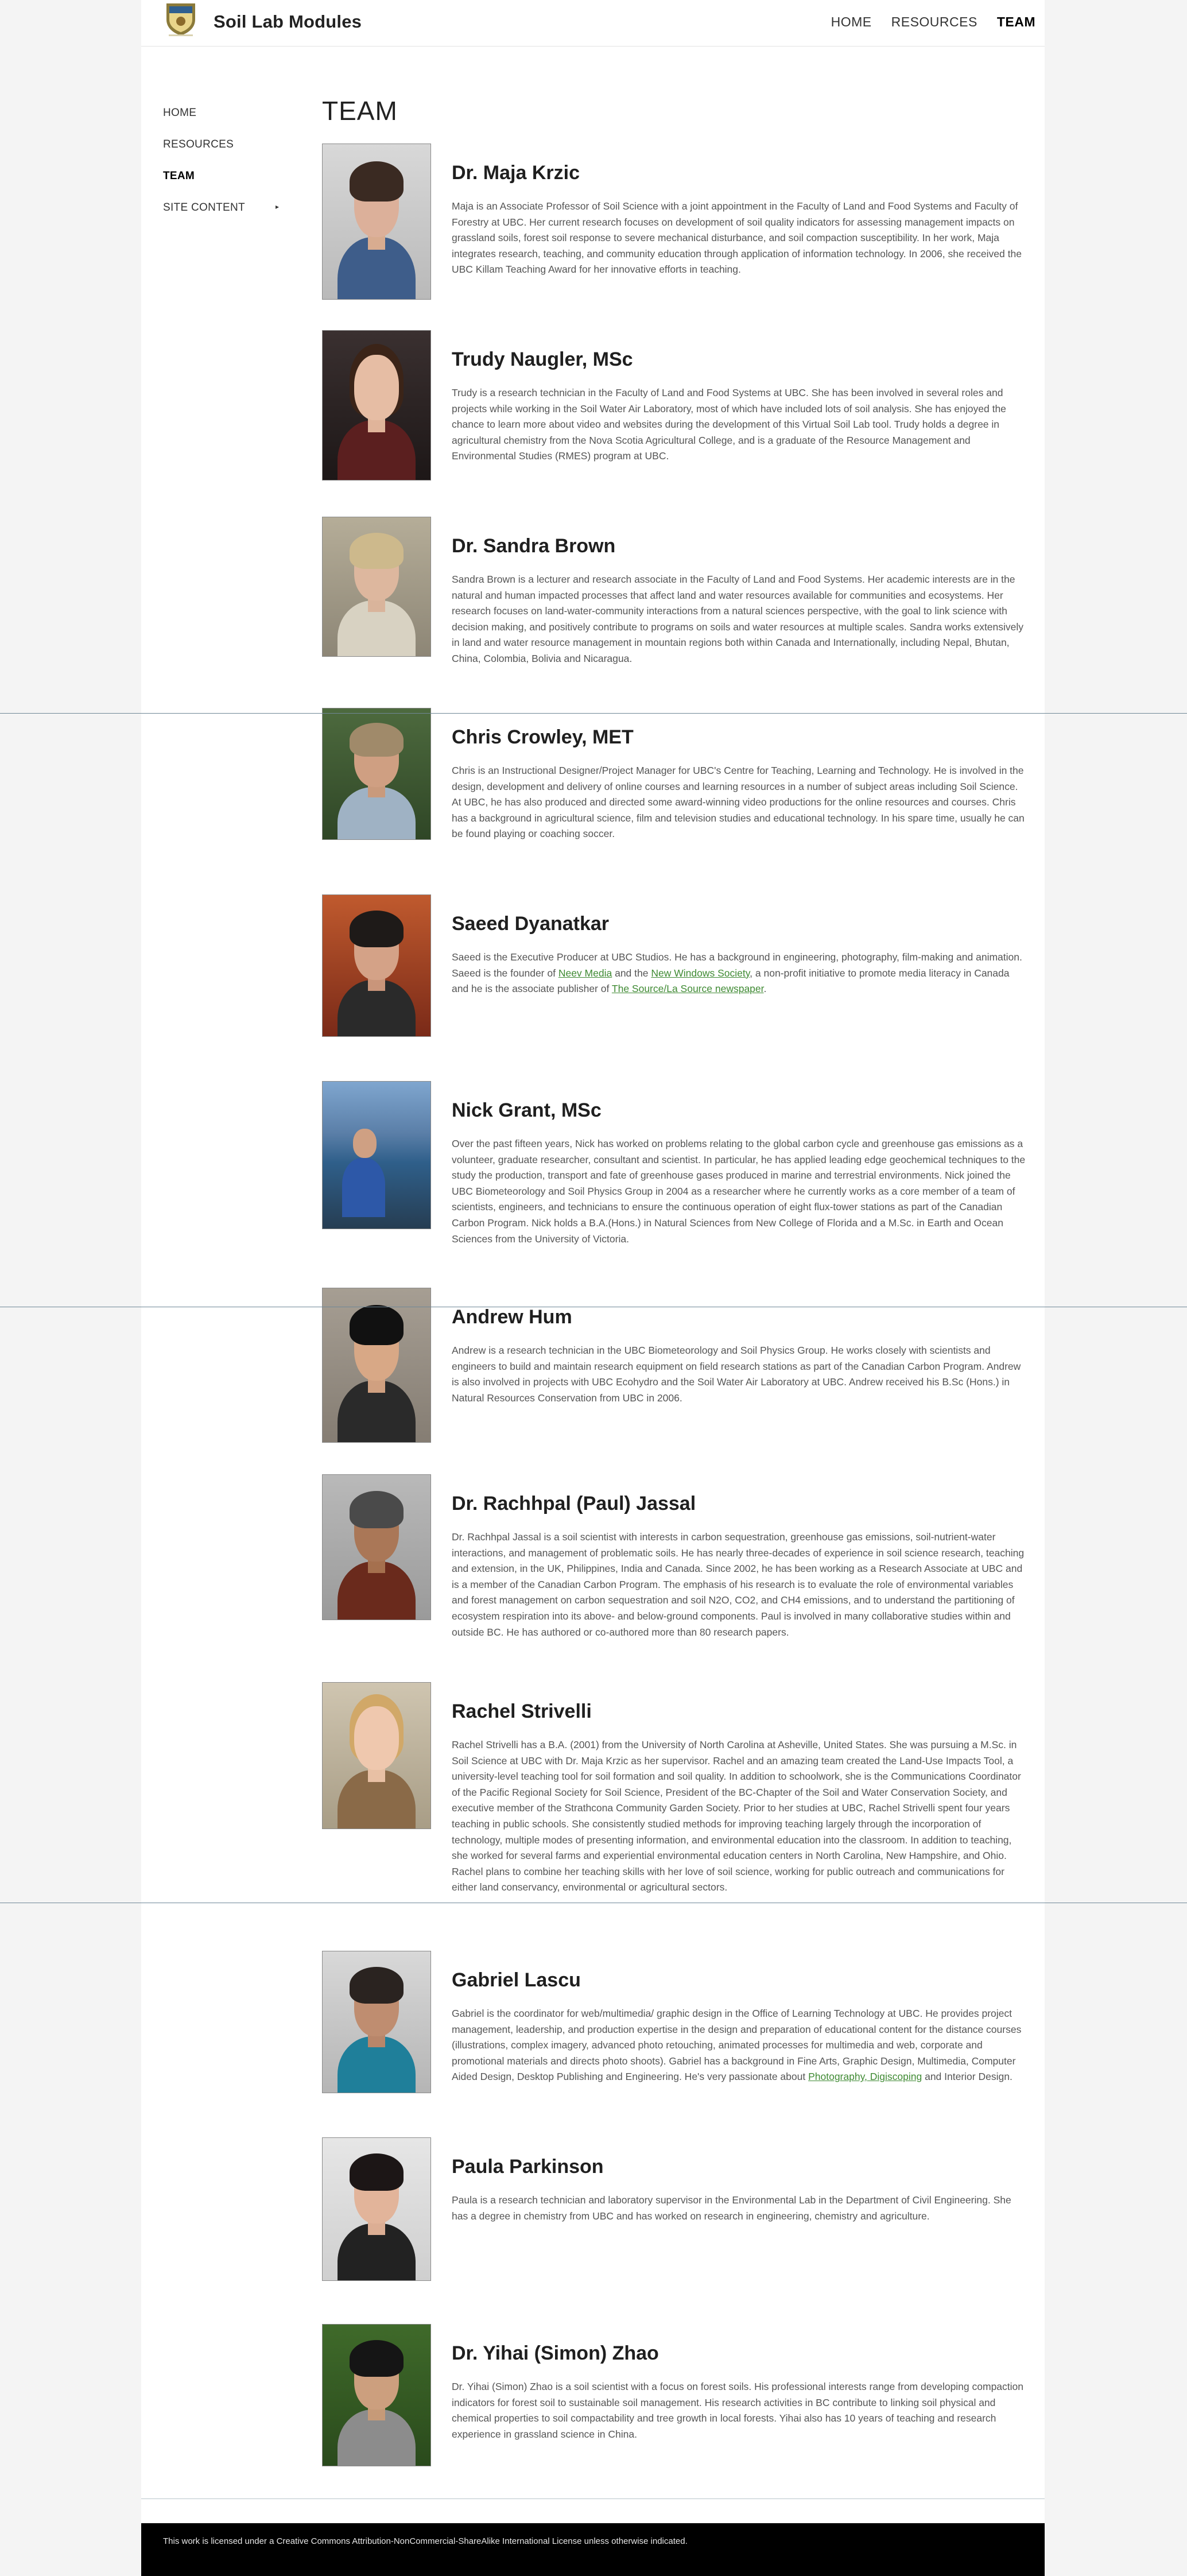 The image size is (1187, 2576). Describe the element at coordinates (512, 1317) in the screenshot. I see `member-name: Andrew Hum` at that location.